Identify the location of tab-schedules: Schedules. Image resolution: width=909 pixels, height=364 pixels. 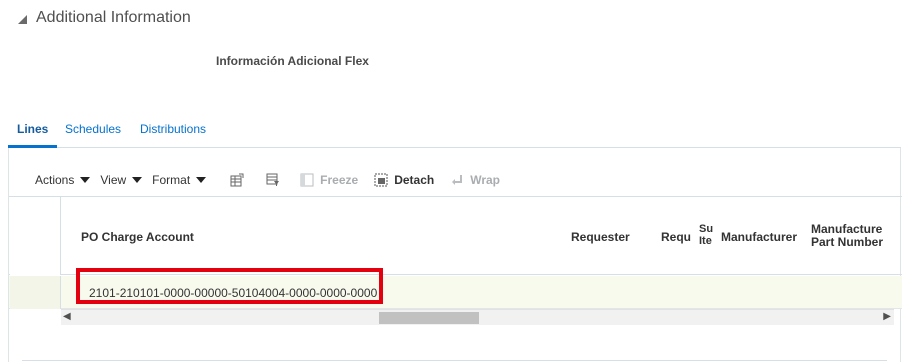
(93, 129).